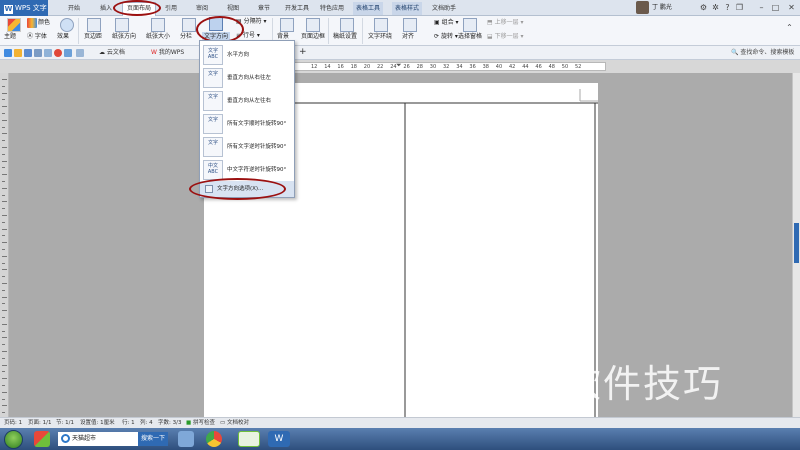 Image resolution: width=800 pixels, height=450 pixels. I want to click on menu-item-rotate-ccw: 文字 所有文字逆时针旋转90°, so click(247, 147).